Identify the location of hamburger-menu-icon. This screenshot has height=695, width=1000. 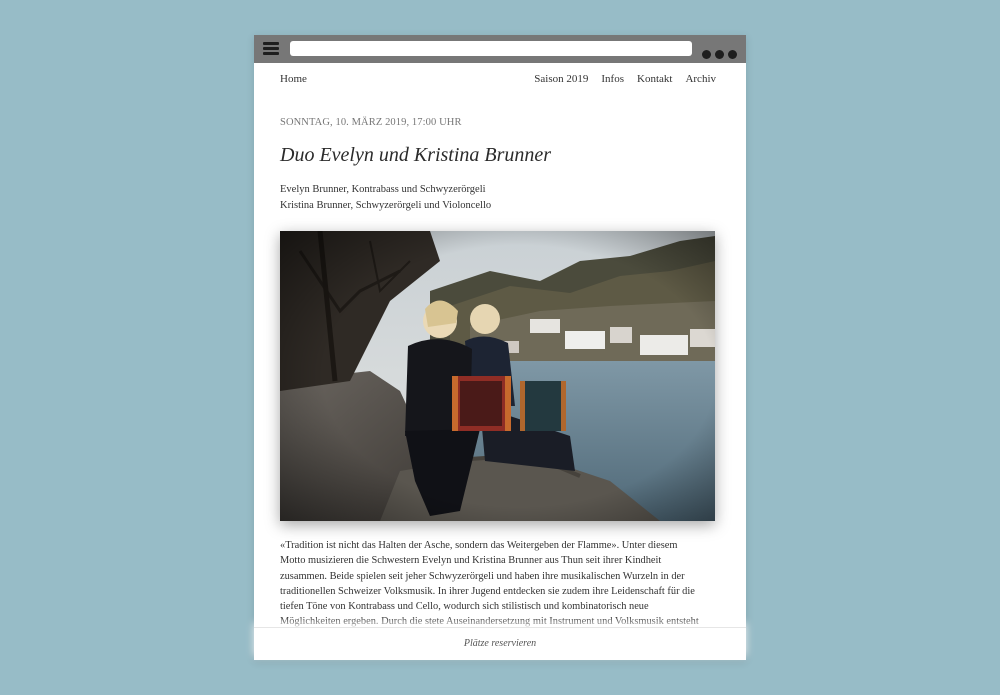
(271, 49).